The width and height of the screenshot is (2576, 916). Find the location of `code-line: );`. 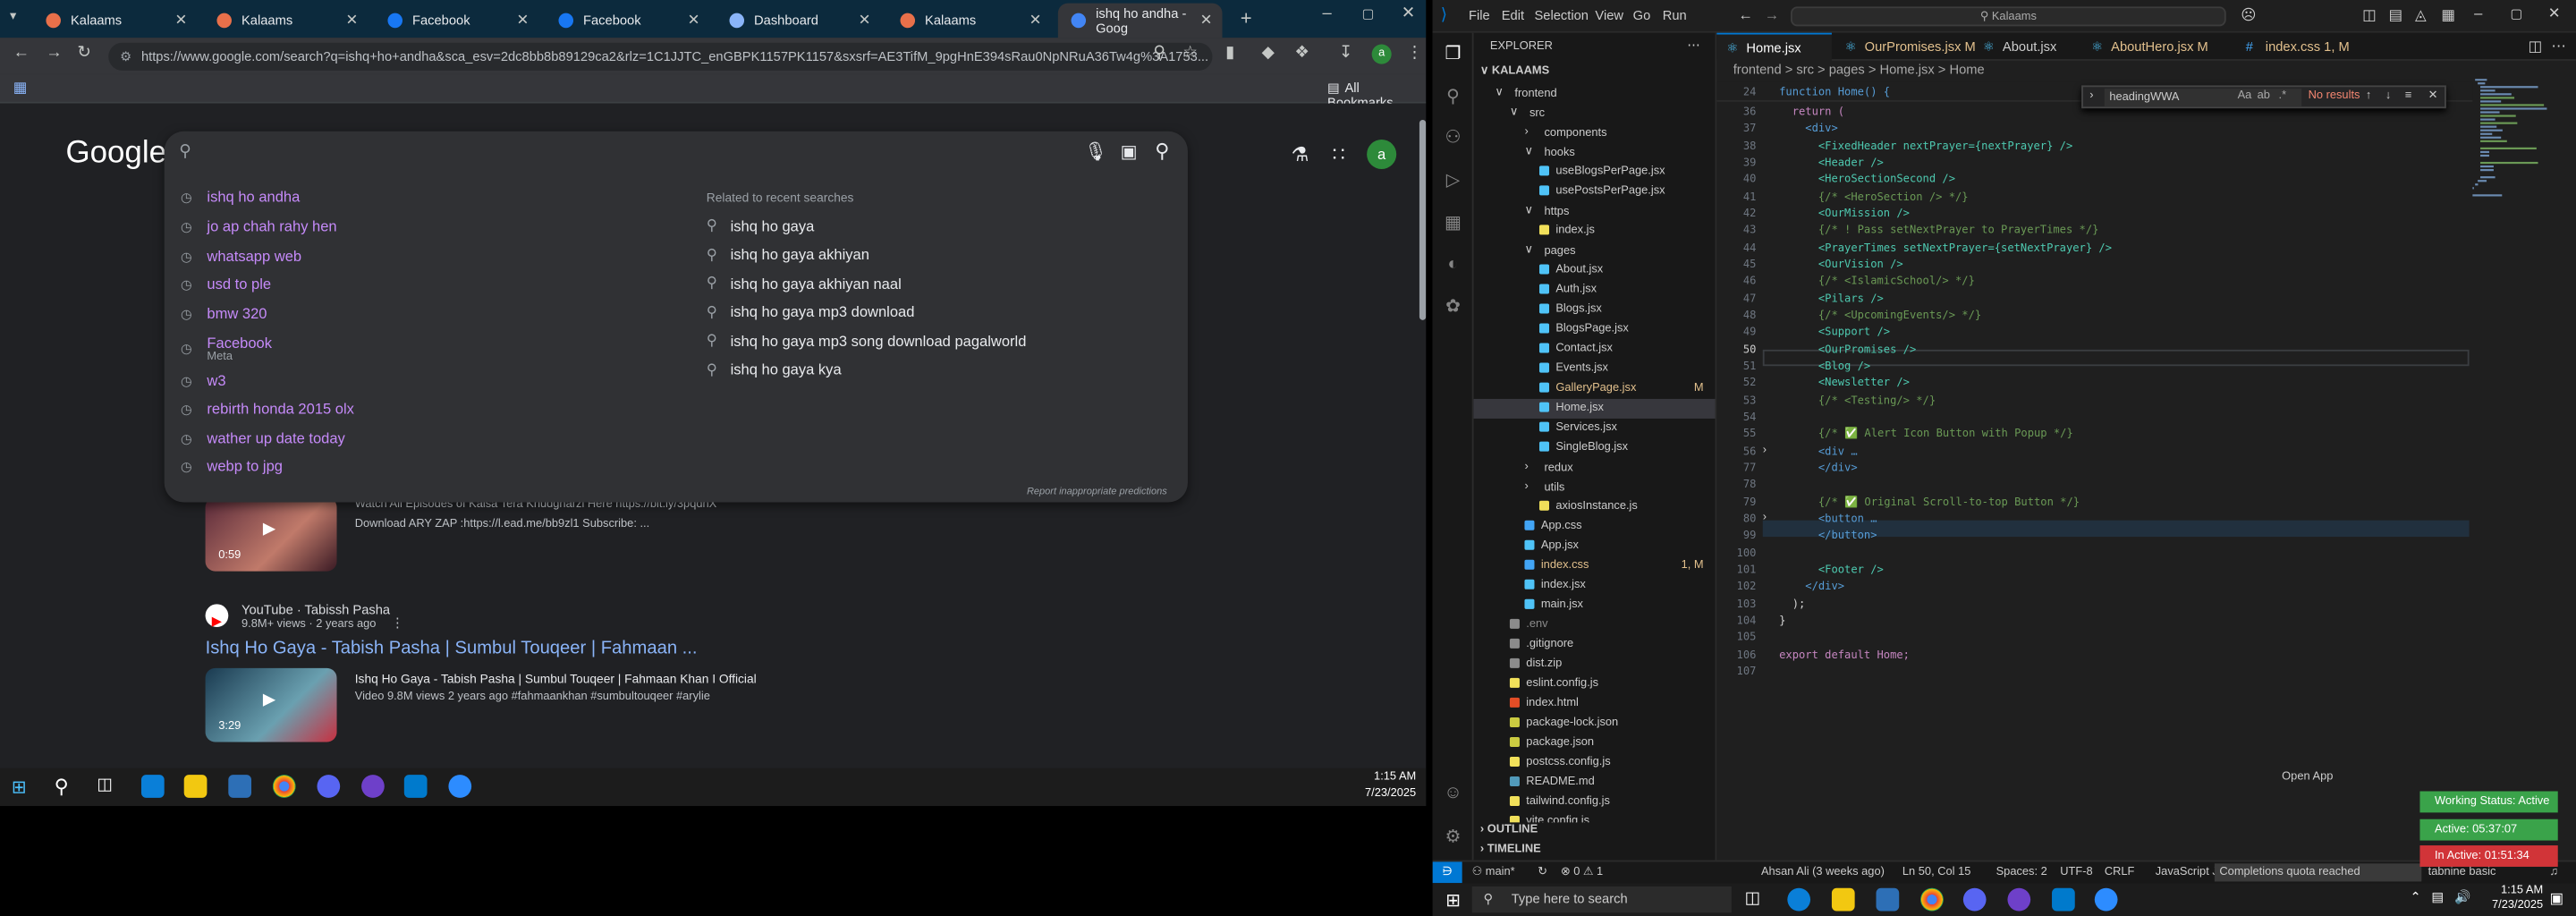

code-line: ); is located at coordinates (1792, 603).